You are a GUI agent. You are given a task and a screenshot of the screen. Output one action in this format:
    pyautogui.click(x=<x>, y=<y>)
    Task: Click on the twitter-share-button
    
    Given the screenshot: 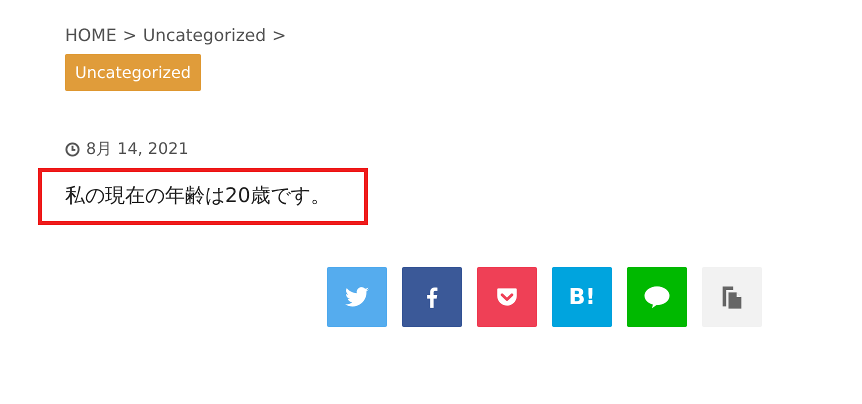 What is the action you would take?
    pyautogui.click(x=357, y=297)
    